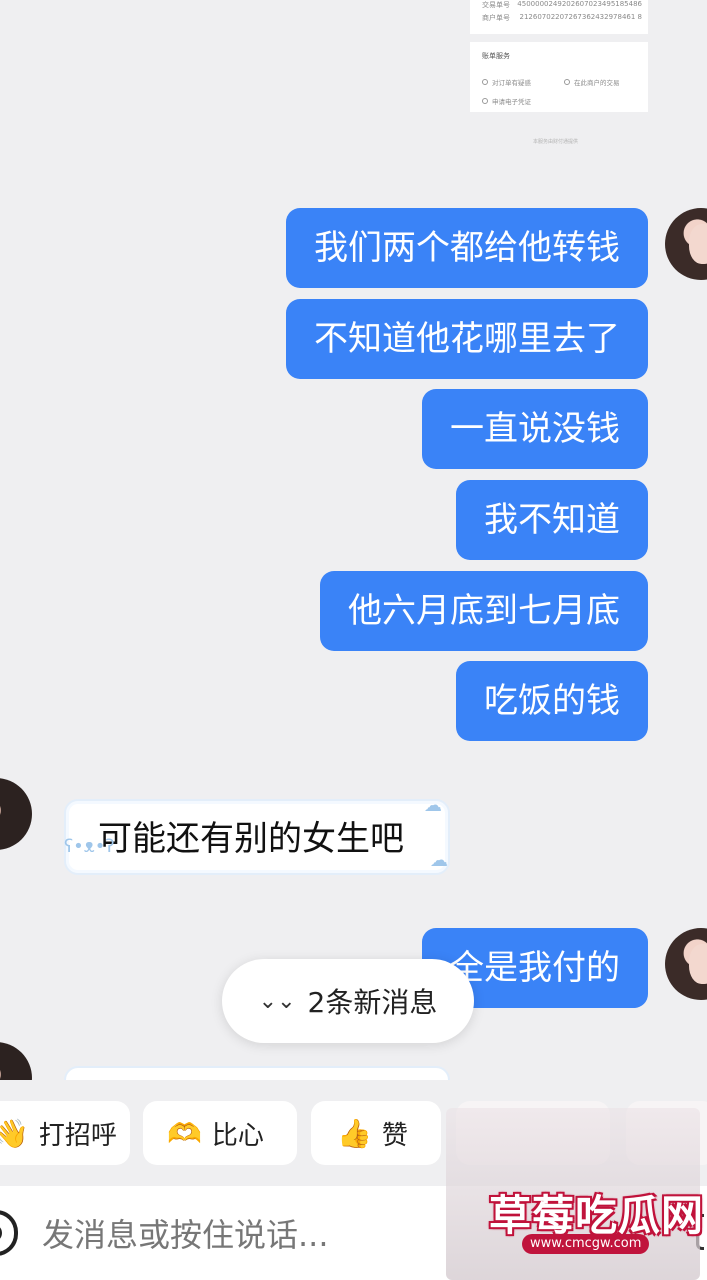  I want to click on thumbs-up-icon: 👍, so click(354, 1133).